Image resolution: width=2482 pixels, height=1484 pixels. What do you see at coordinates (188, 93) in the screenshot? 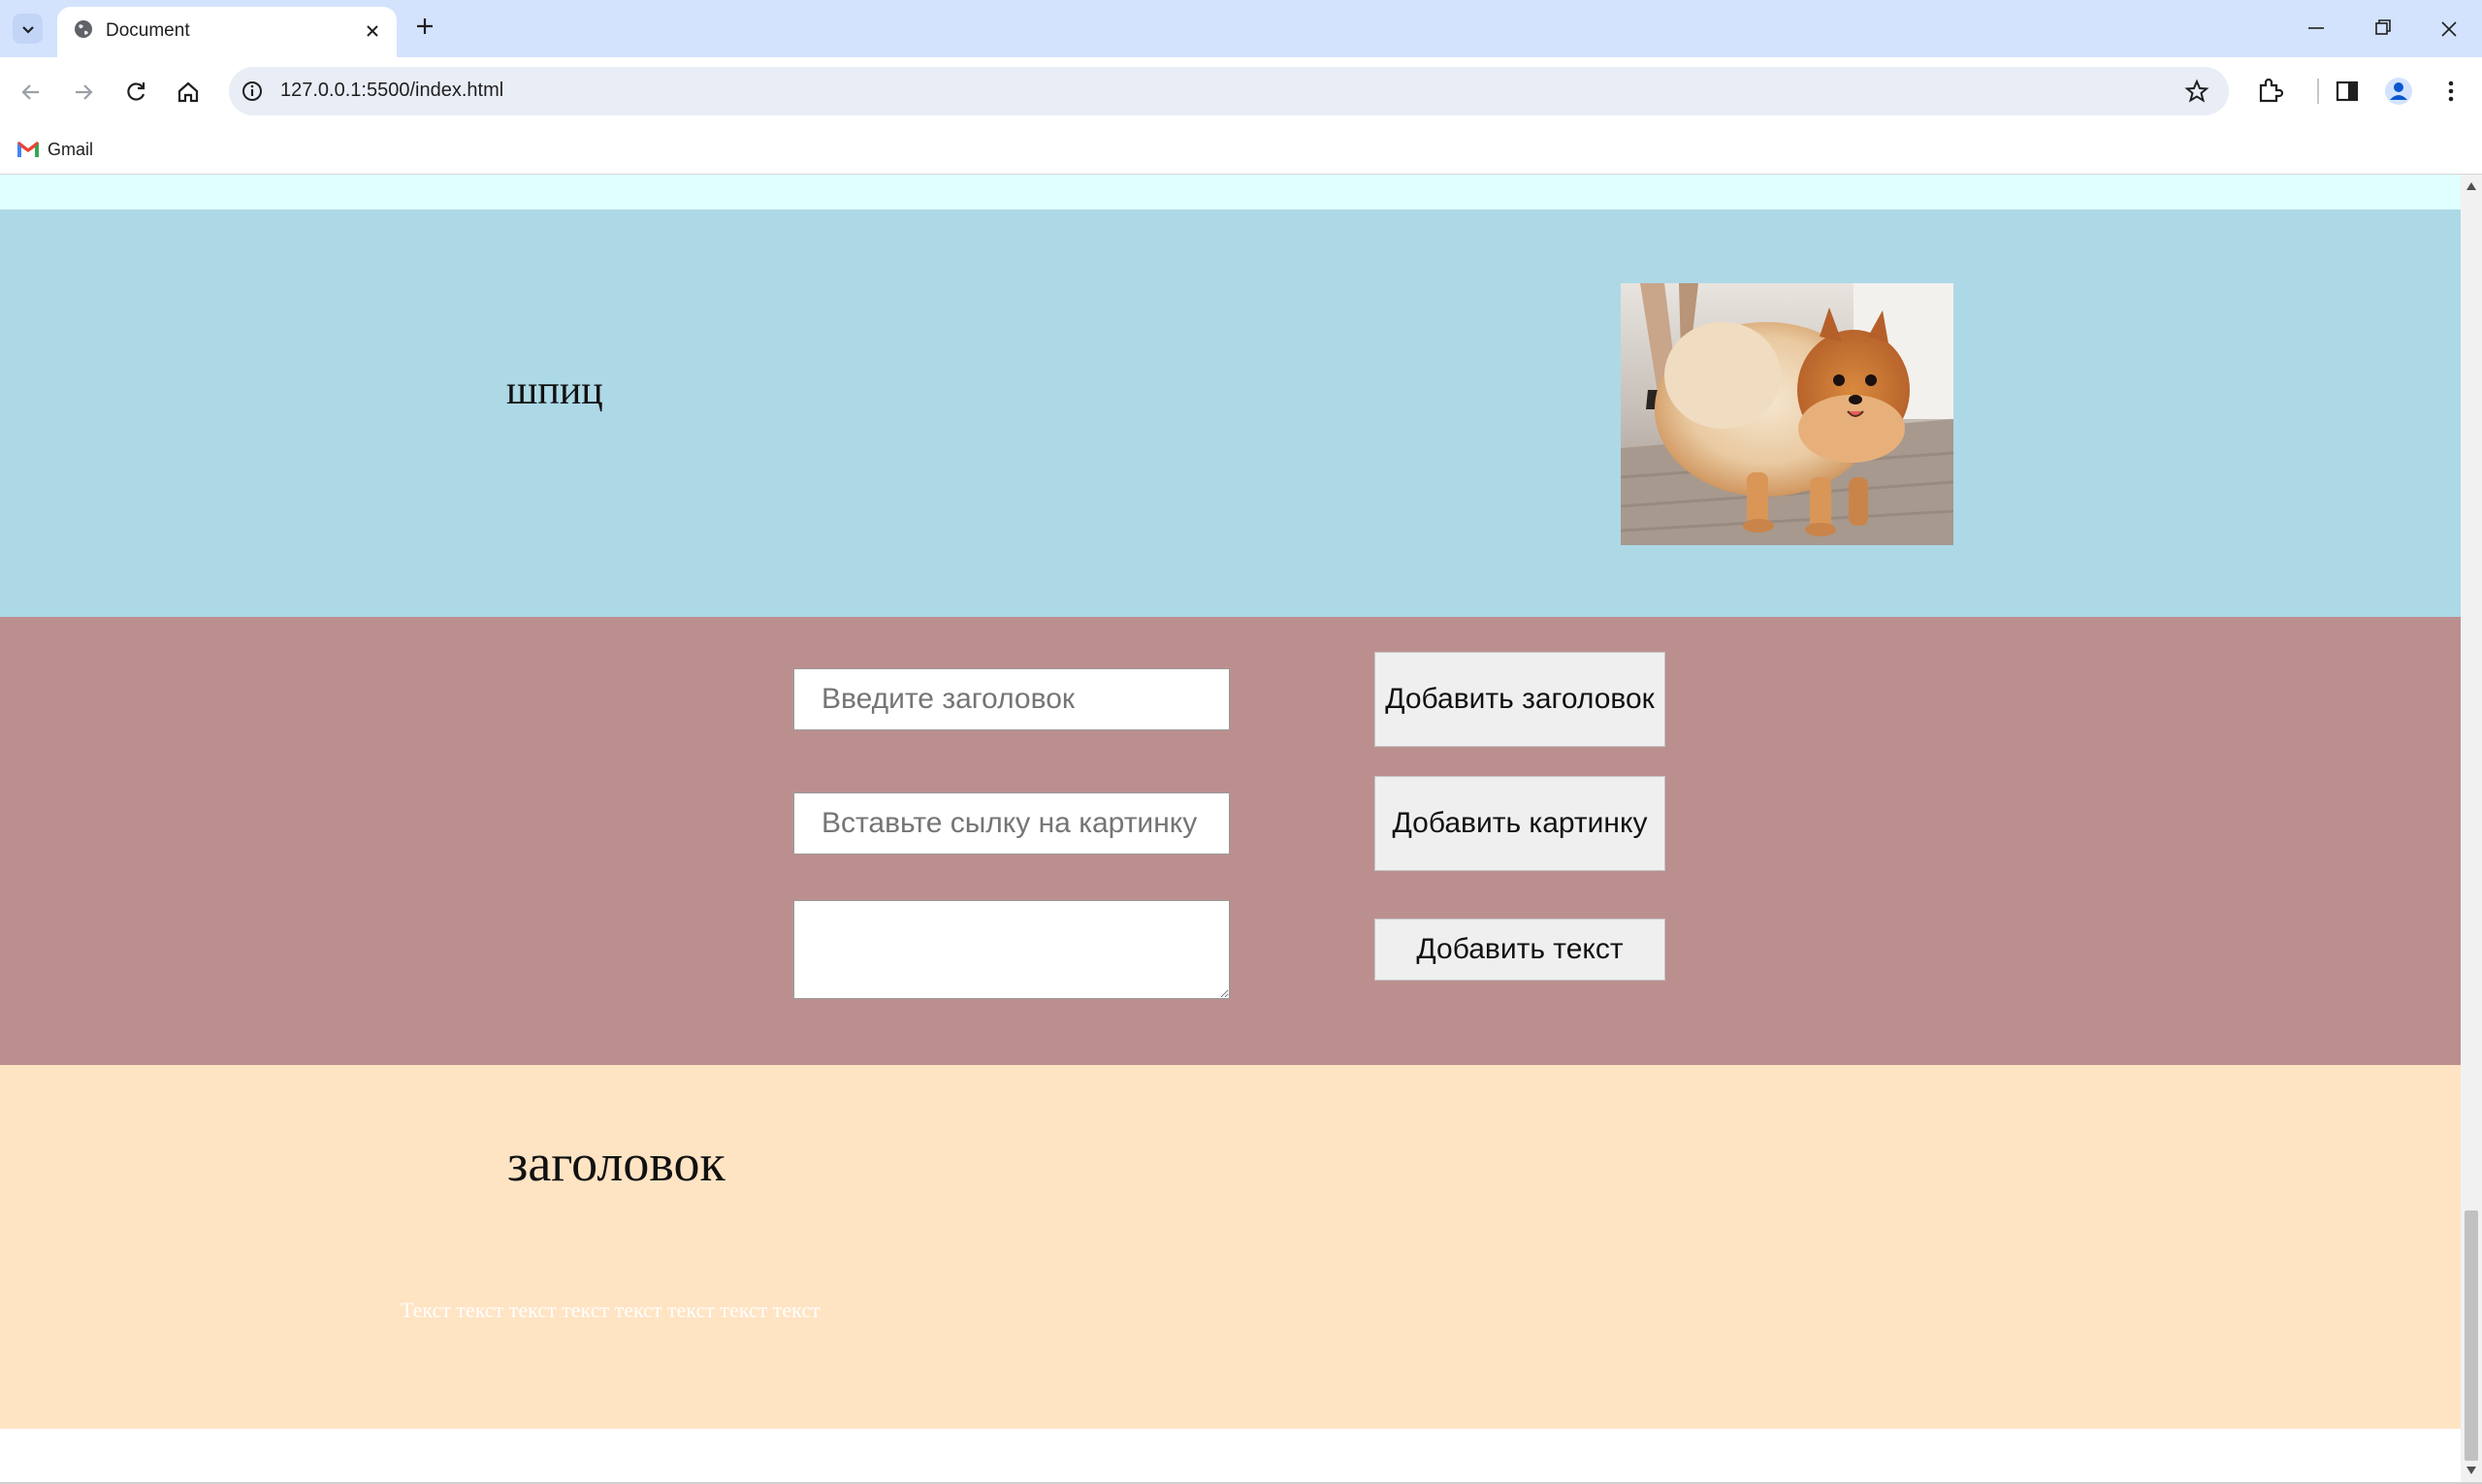
I see `home-icon` at bounding box center [188, 93].